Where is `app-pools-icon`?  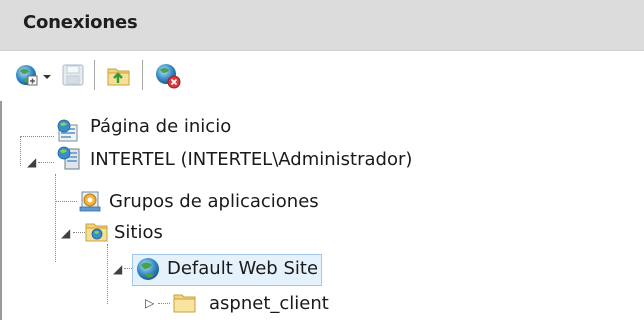
app-pools-icon is located at coordinates (90, 201).